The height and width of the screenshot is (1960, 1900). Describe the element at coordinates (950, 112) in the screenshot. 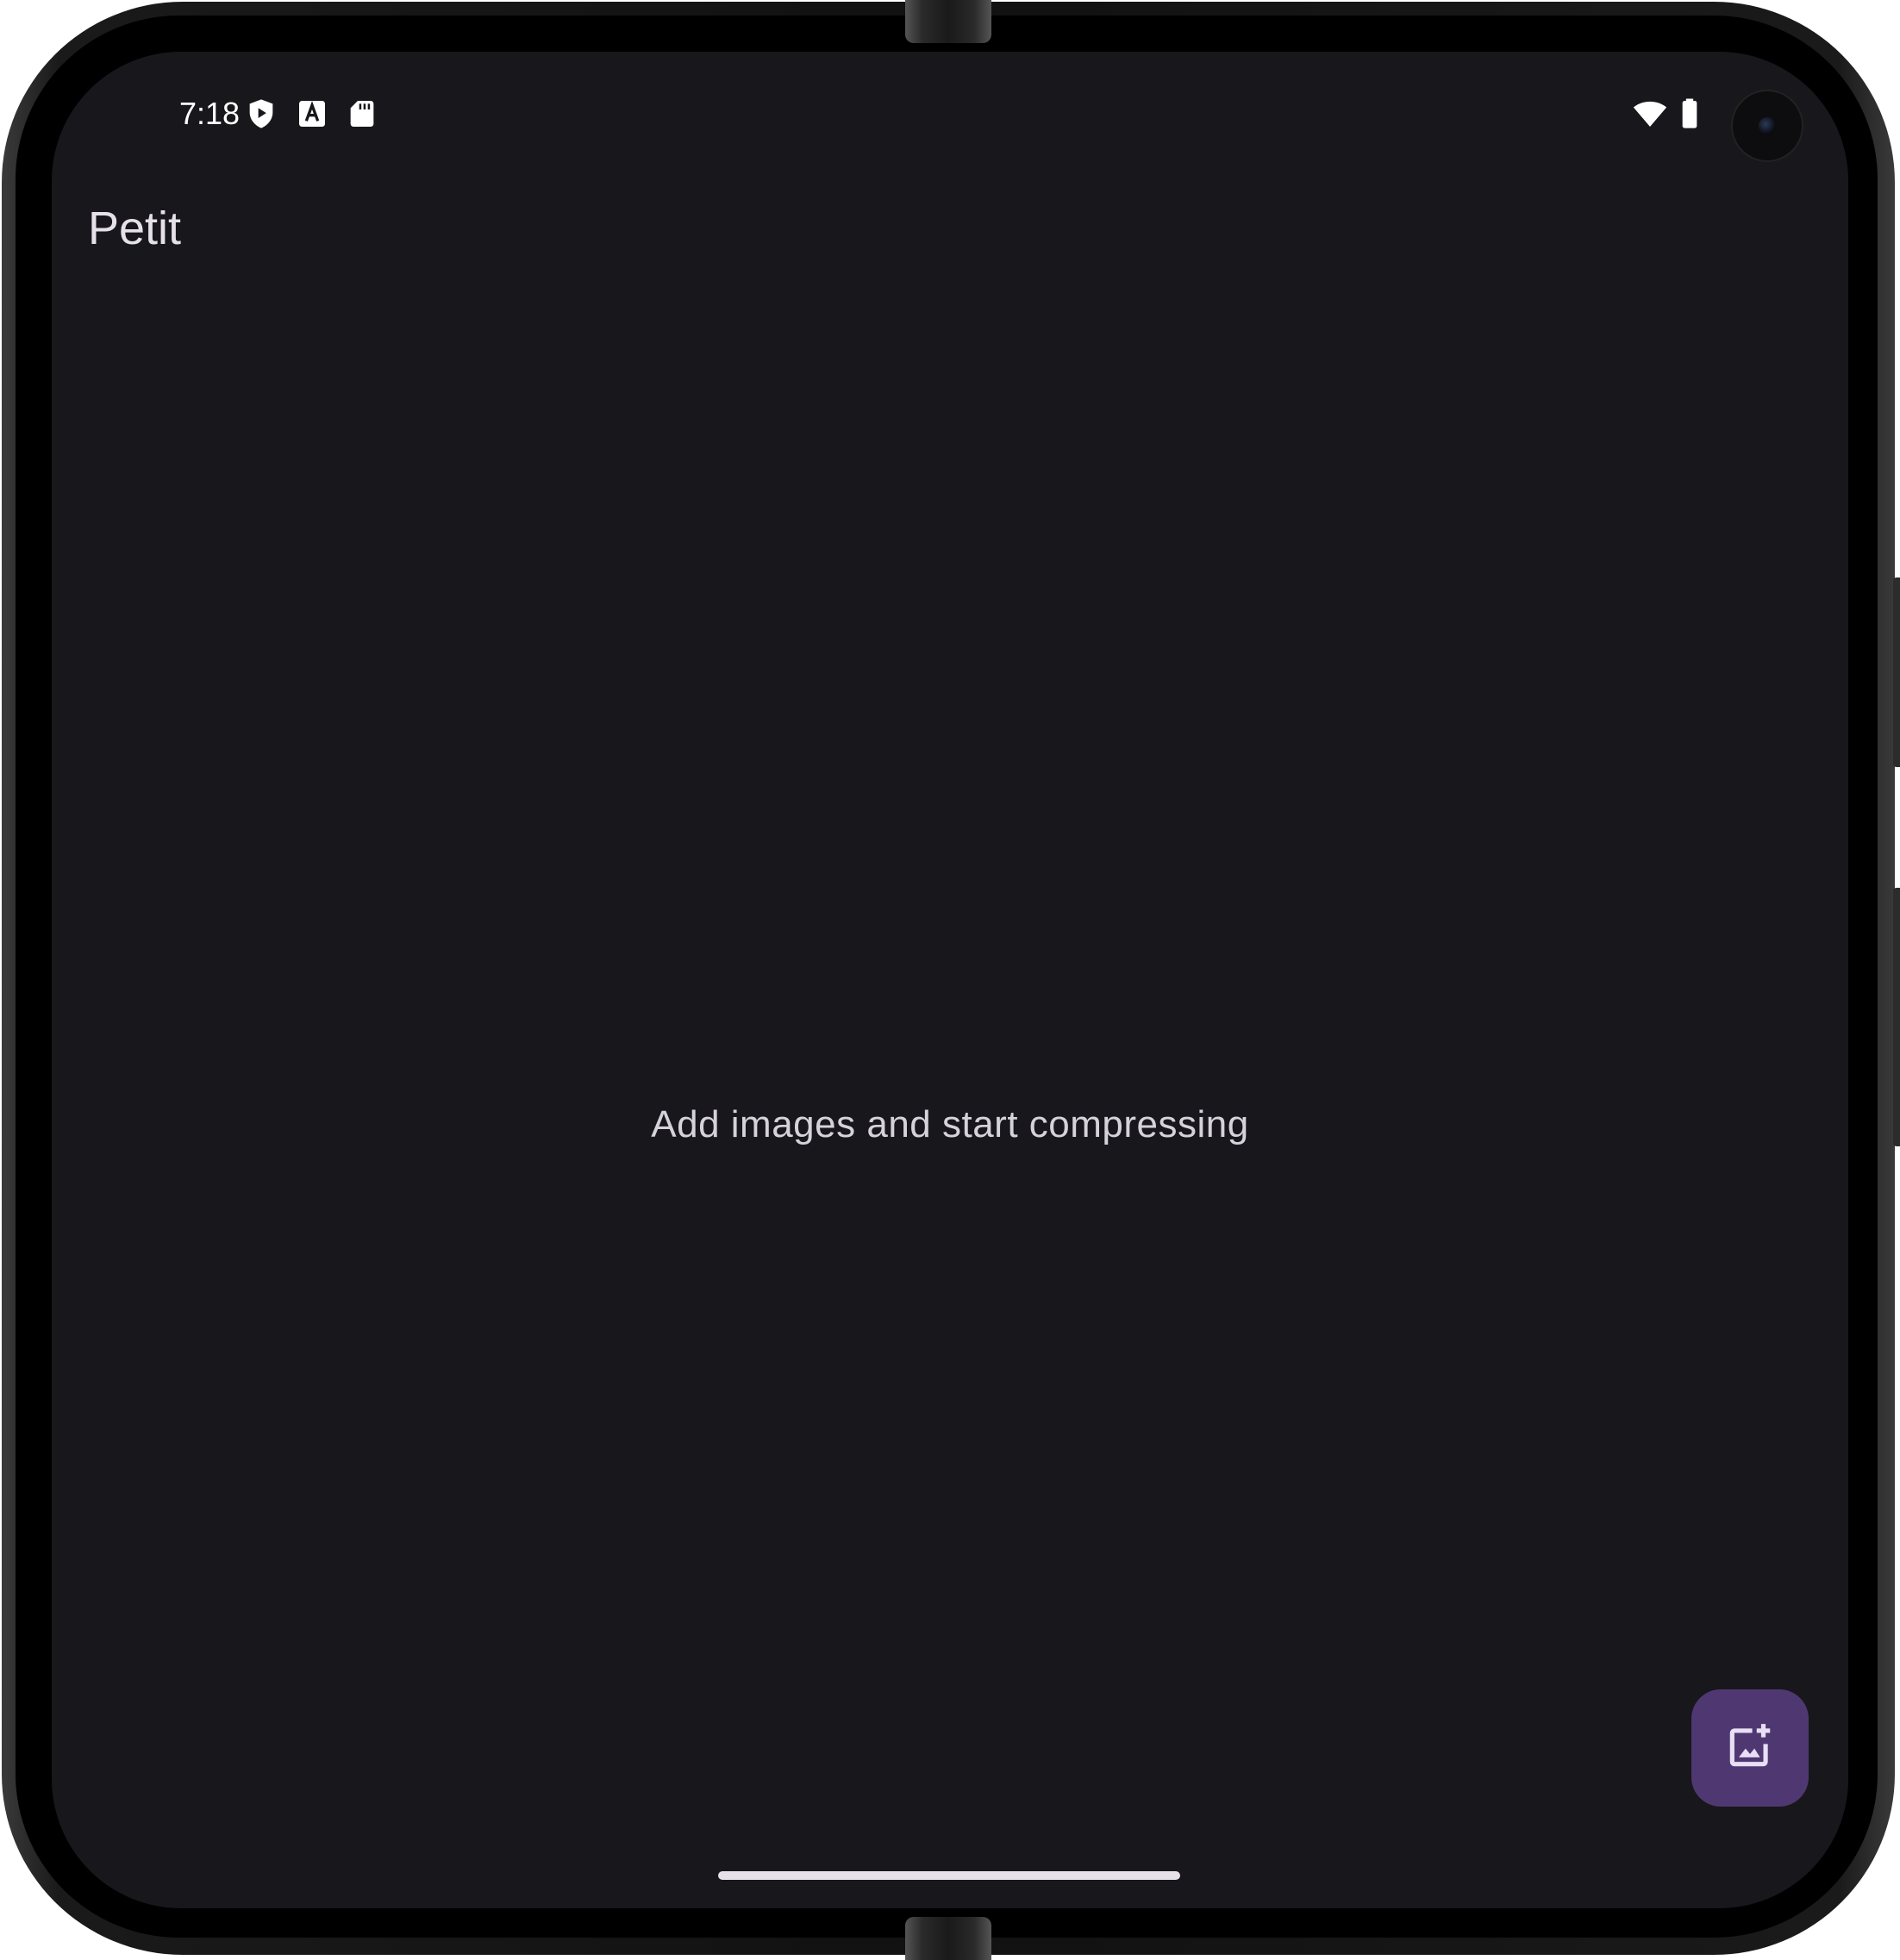

I see `status-bar: 7:18` at that location.